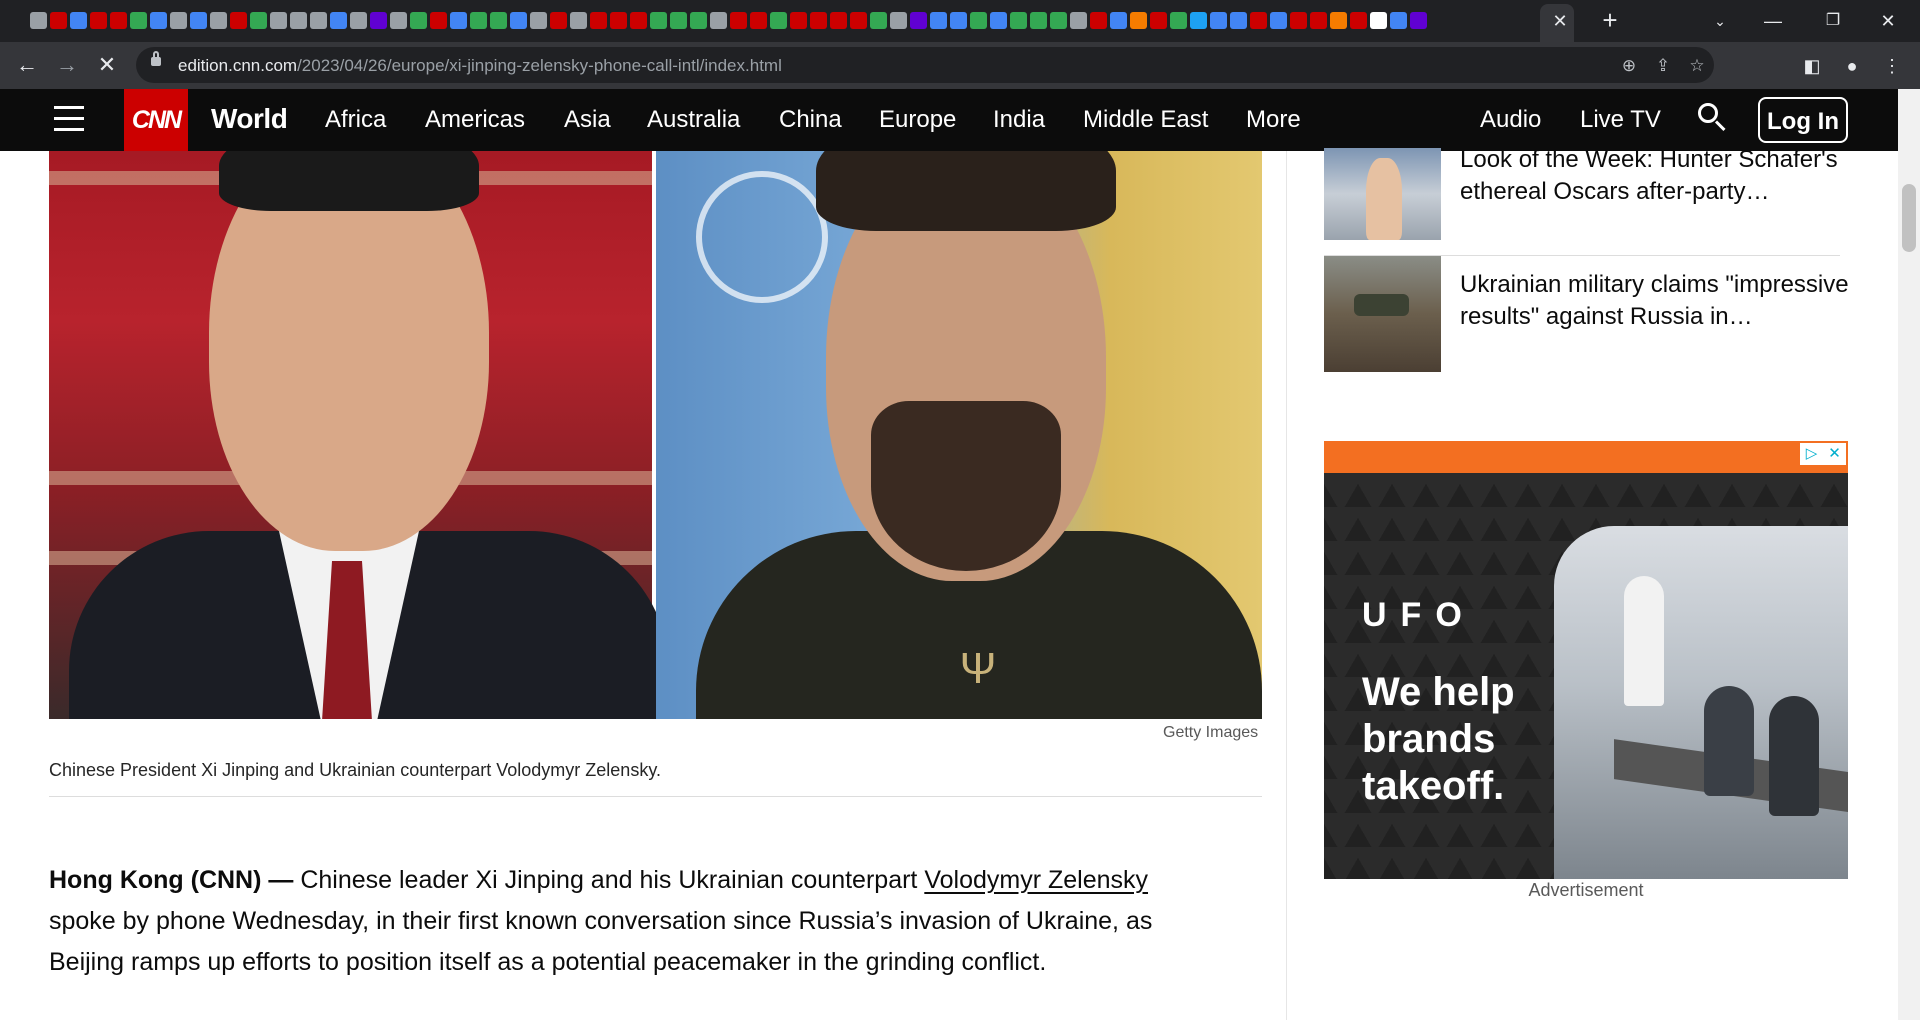 The image size is (1920, 1020). I want to click on nav-link-china: China, so click(810, 120).